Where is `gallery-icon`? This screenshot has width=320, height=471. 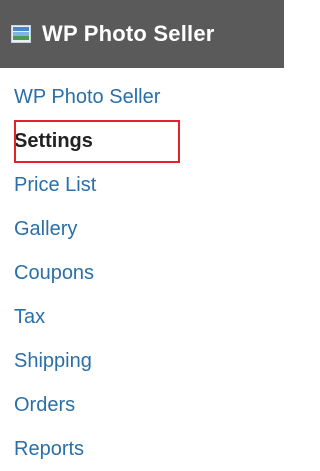 gallery-icon is located at coordinates (21, 34).